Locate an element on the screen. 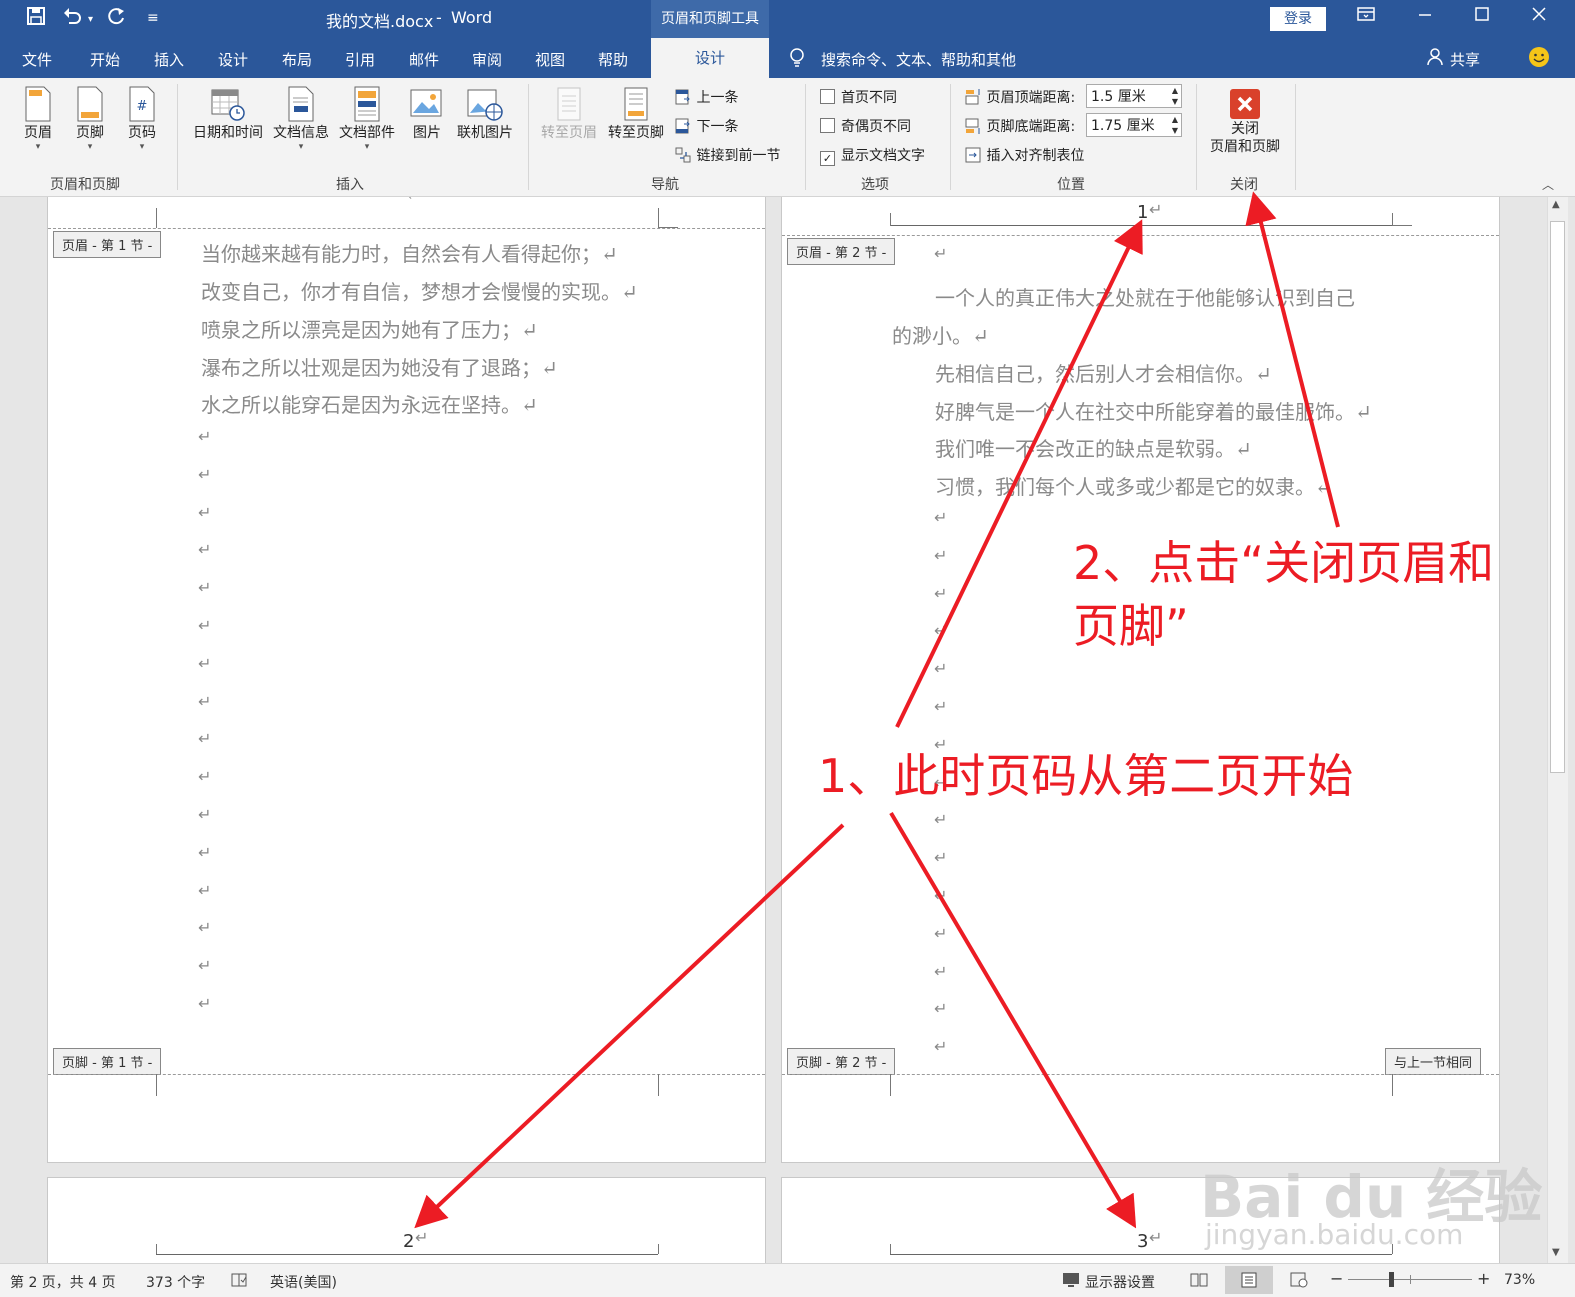 The width and height of the screenshot is (1575, 1297). display-settings-icon is located at coordinates (1072, 1282).